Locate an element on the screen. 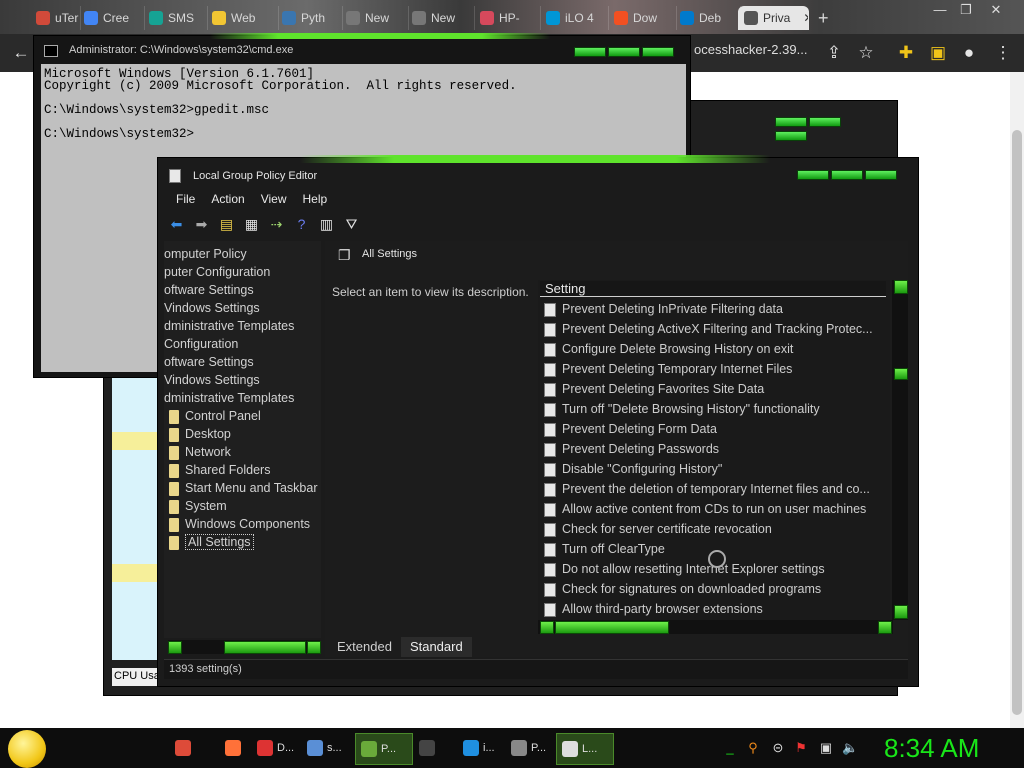 The image size is (1024, 768). search-icon: ⚲ is located at coordinates (753, 748).